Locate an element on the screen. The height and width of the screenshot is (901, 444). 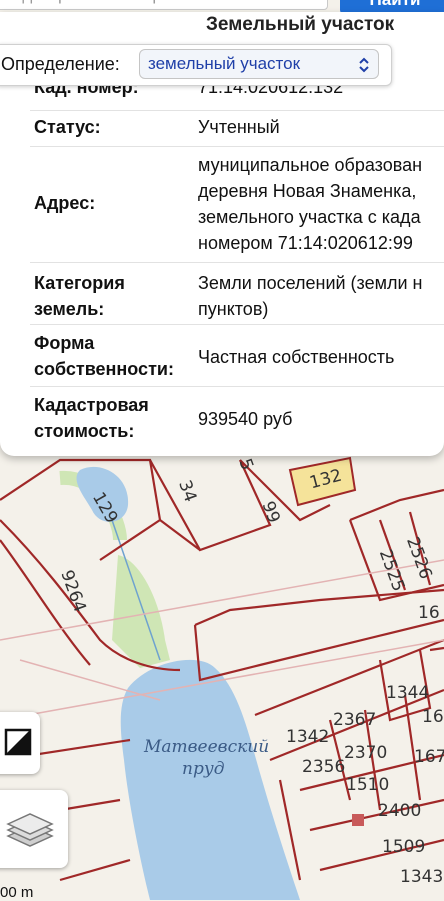
row-key: Кадастровая is located at coordinates (91, 405).